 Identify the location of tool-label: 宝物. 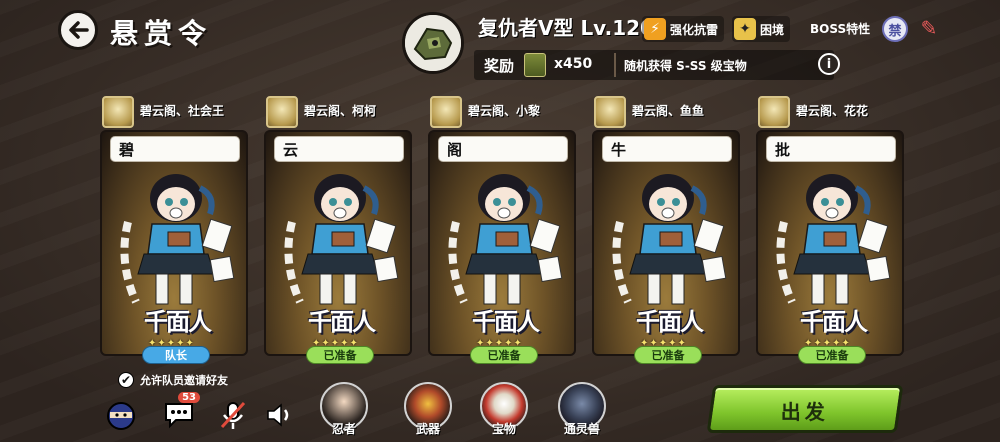
(503, 429).